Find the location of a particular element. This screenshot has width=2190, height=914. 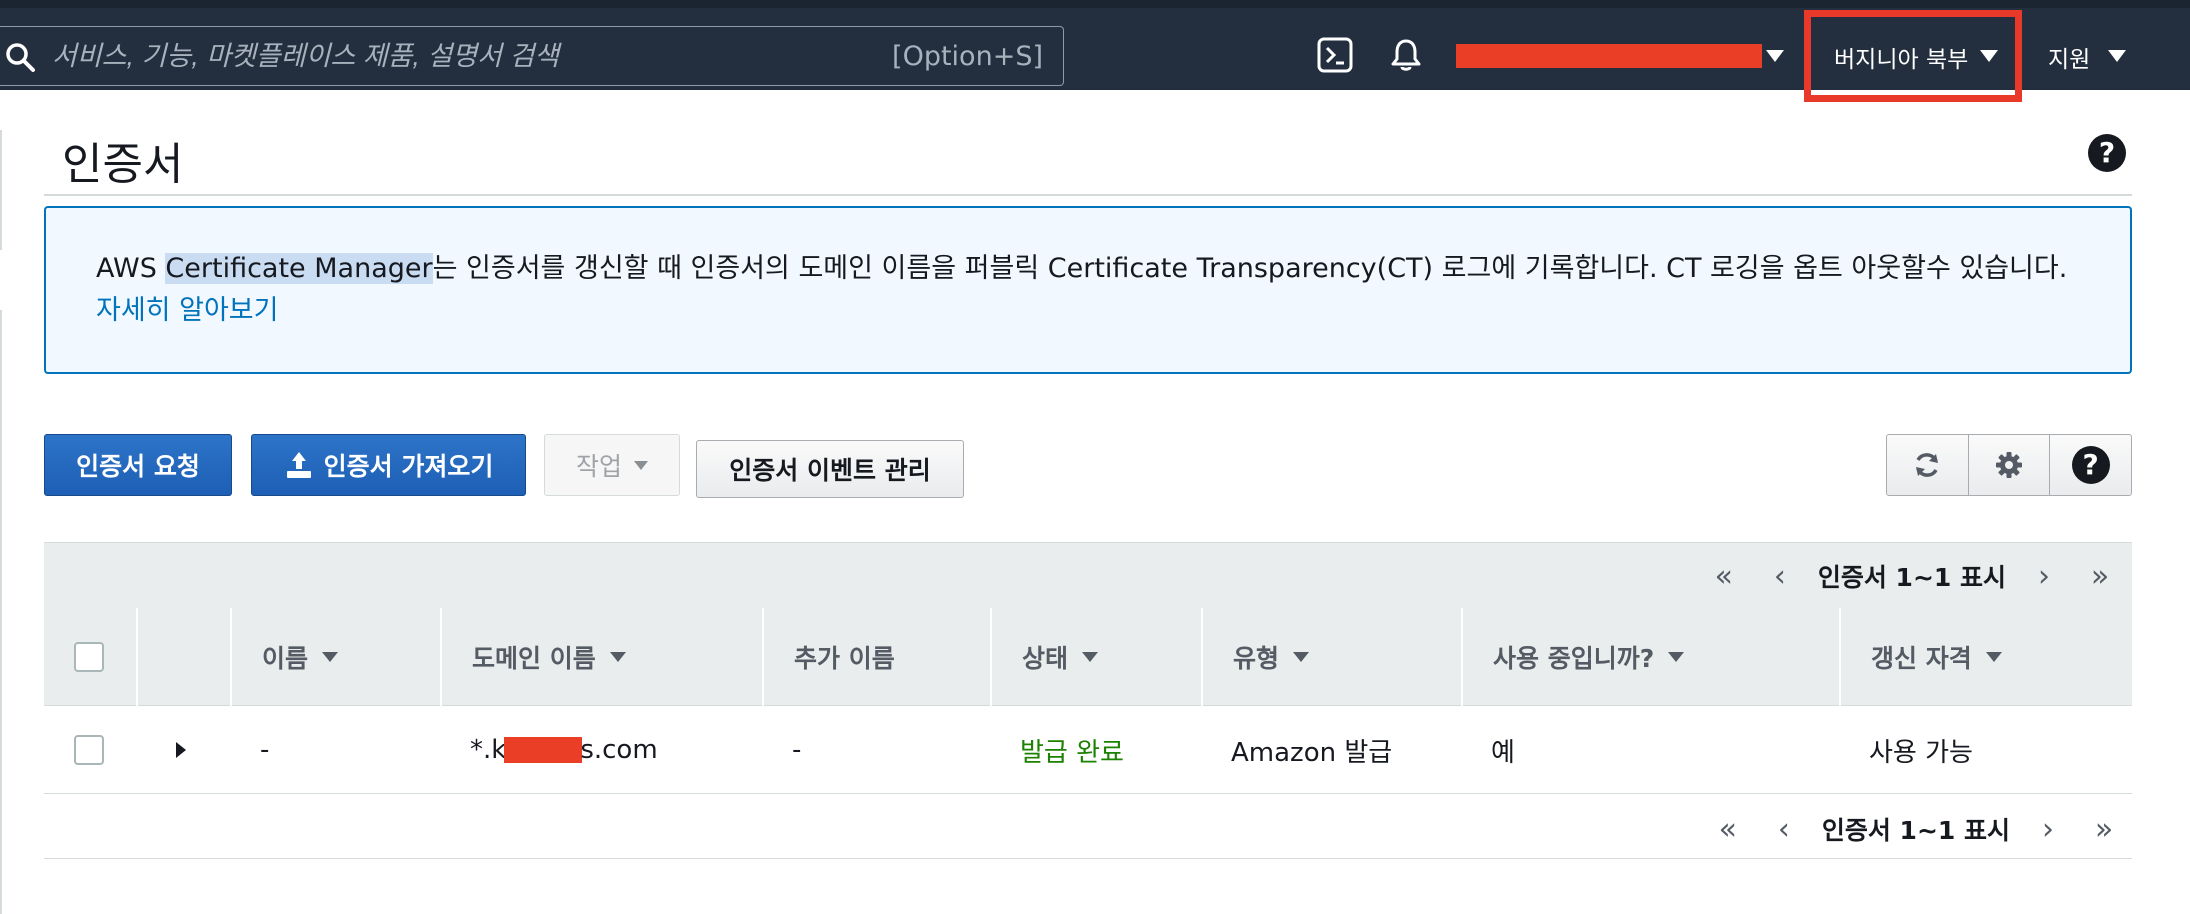

settings-button is located at coordinates (2010, 465).